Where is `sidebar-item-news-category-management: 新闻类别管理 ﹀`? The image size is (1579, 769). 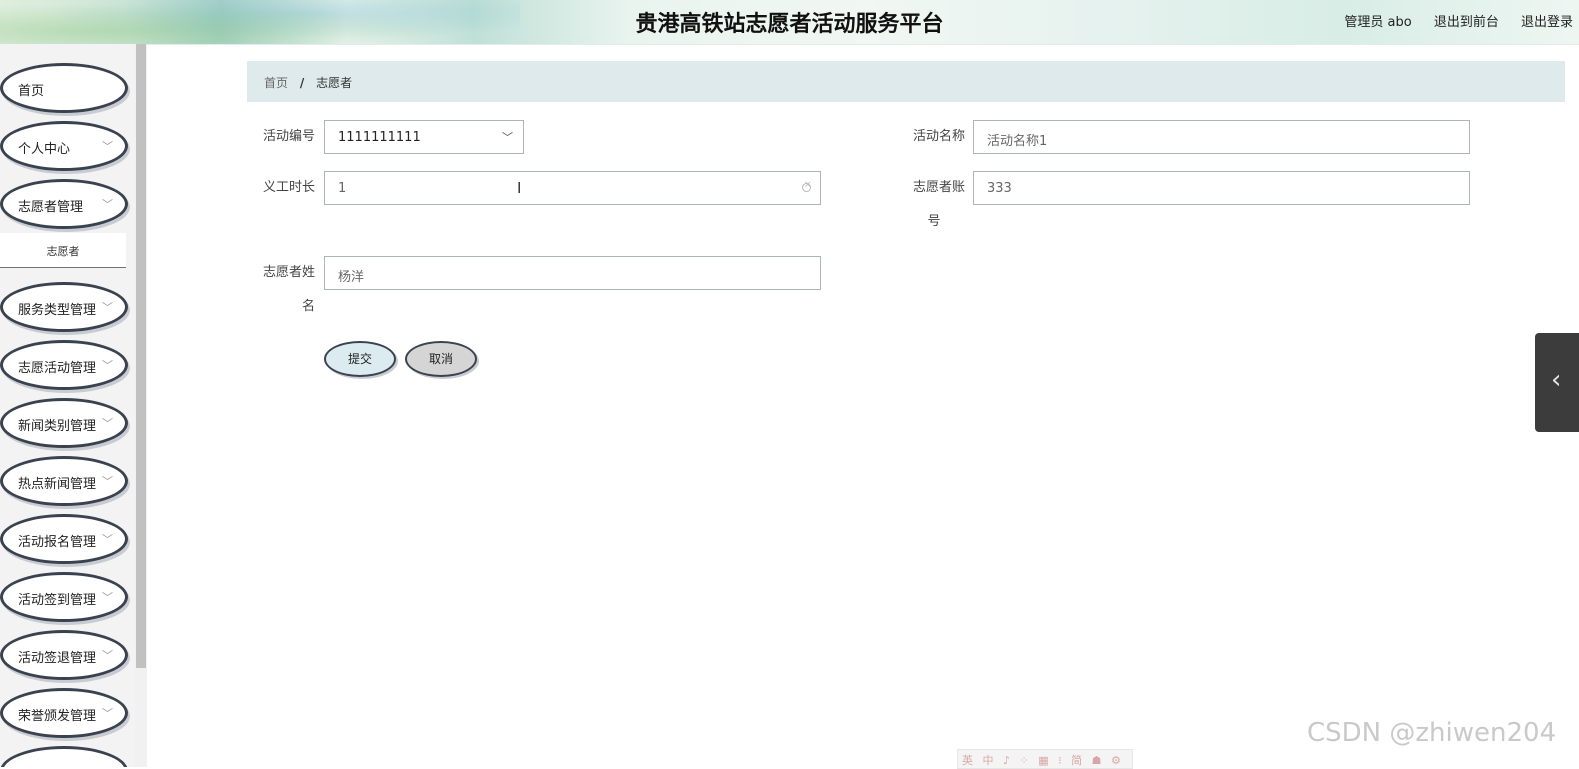 sidebar-item-news-category-management: 新闻类别管理 ﹀ is located at coordinates (64, 423).